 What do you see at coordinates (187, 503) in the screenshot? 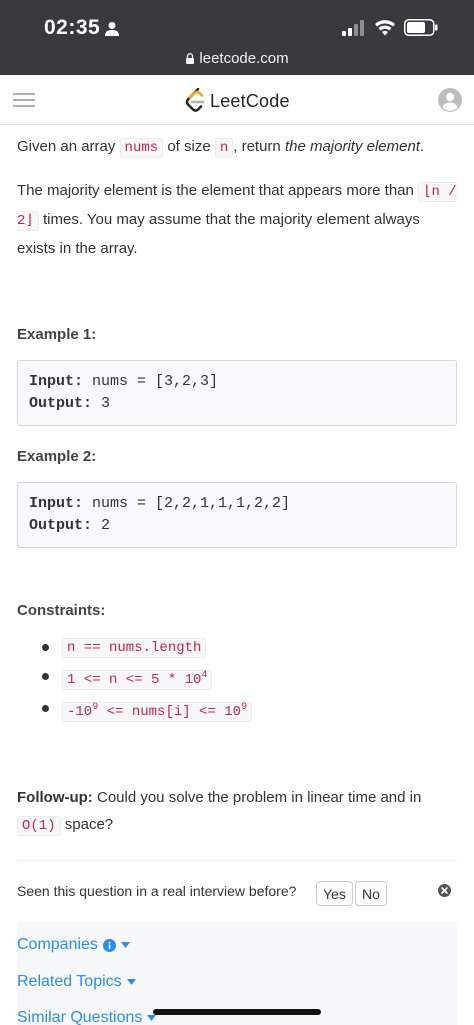
I see `input-value: nums = [2,2,1,1,1,2,2]` at bounding box center [187, 503].